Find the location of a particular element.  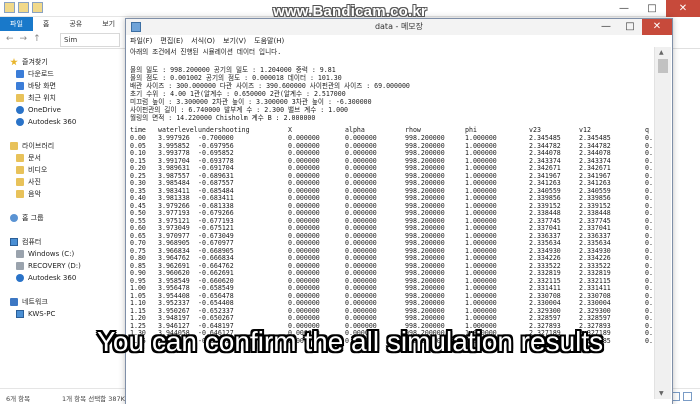

nav-downloads: 다운로드 is located at coordinates (63, 74).